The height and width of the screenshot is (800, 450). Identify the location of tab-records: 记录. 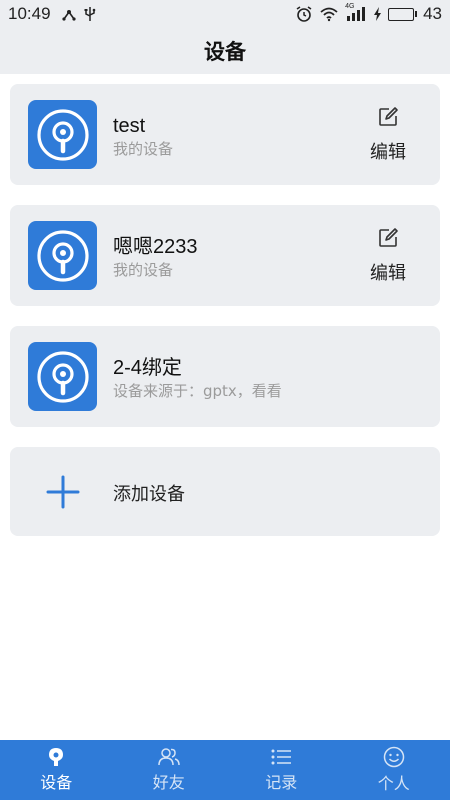
(281, 770).